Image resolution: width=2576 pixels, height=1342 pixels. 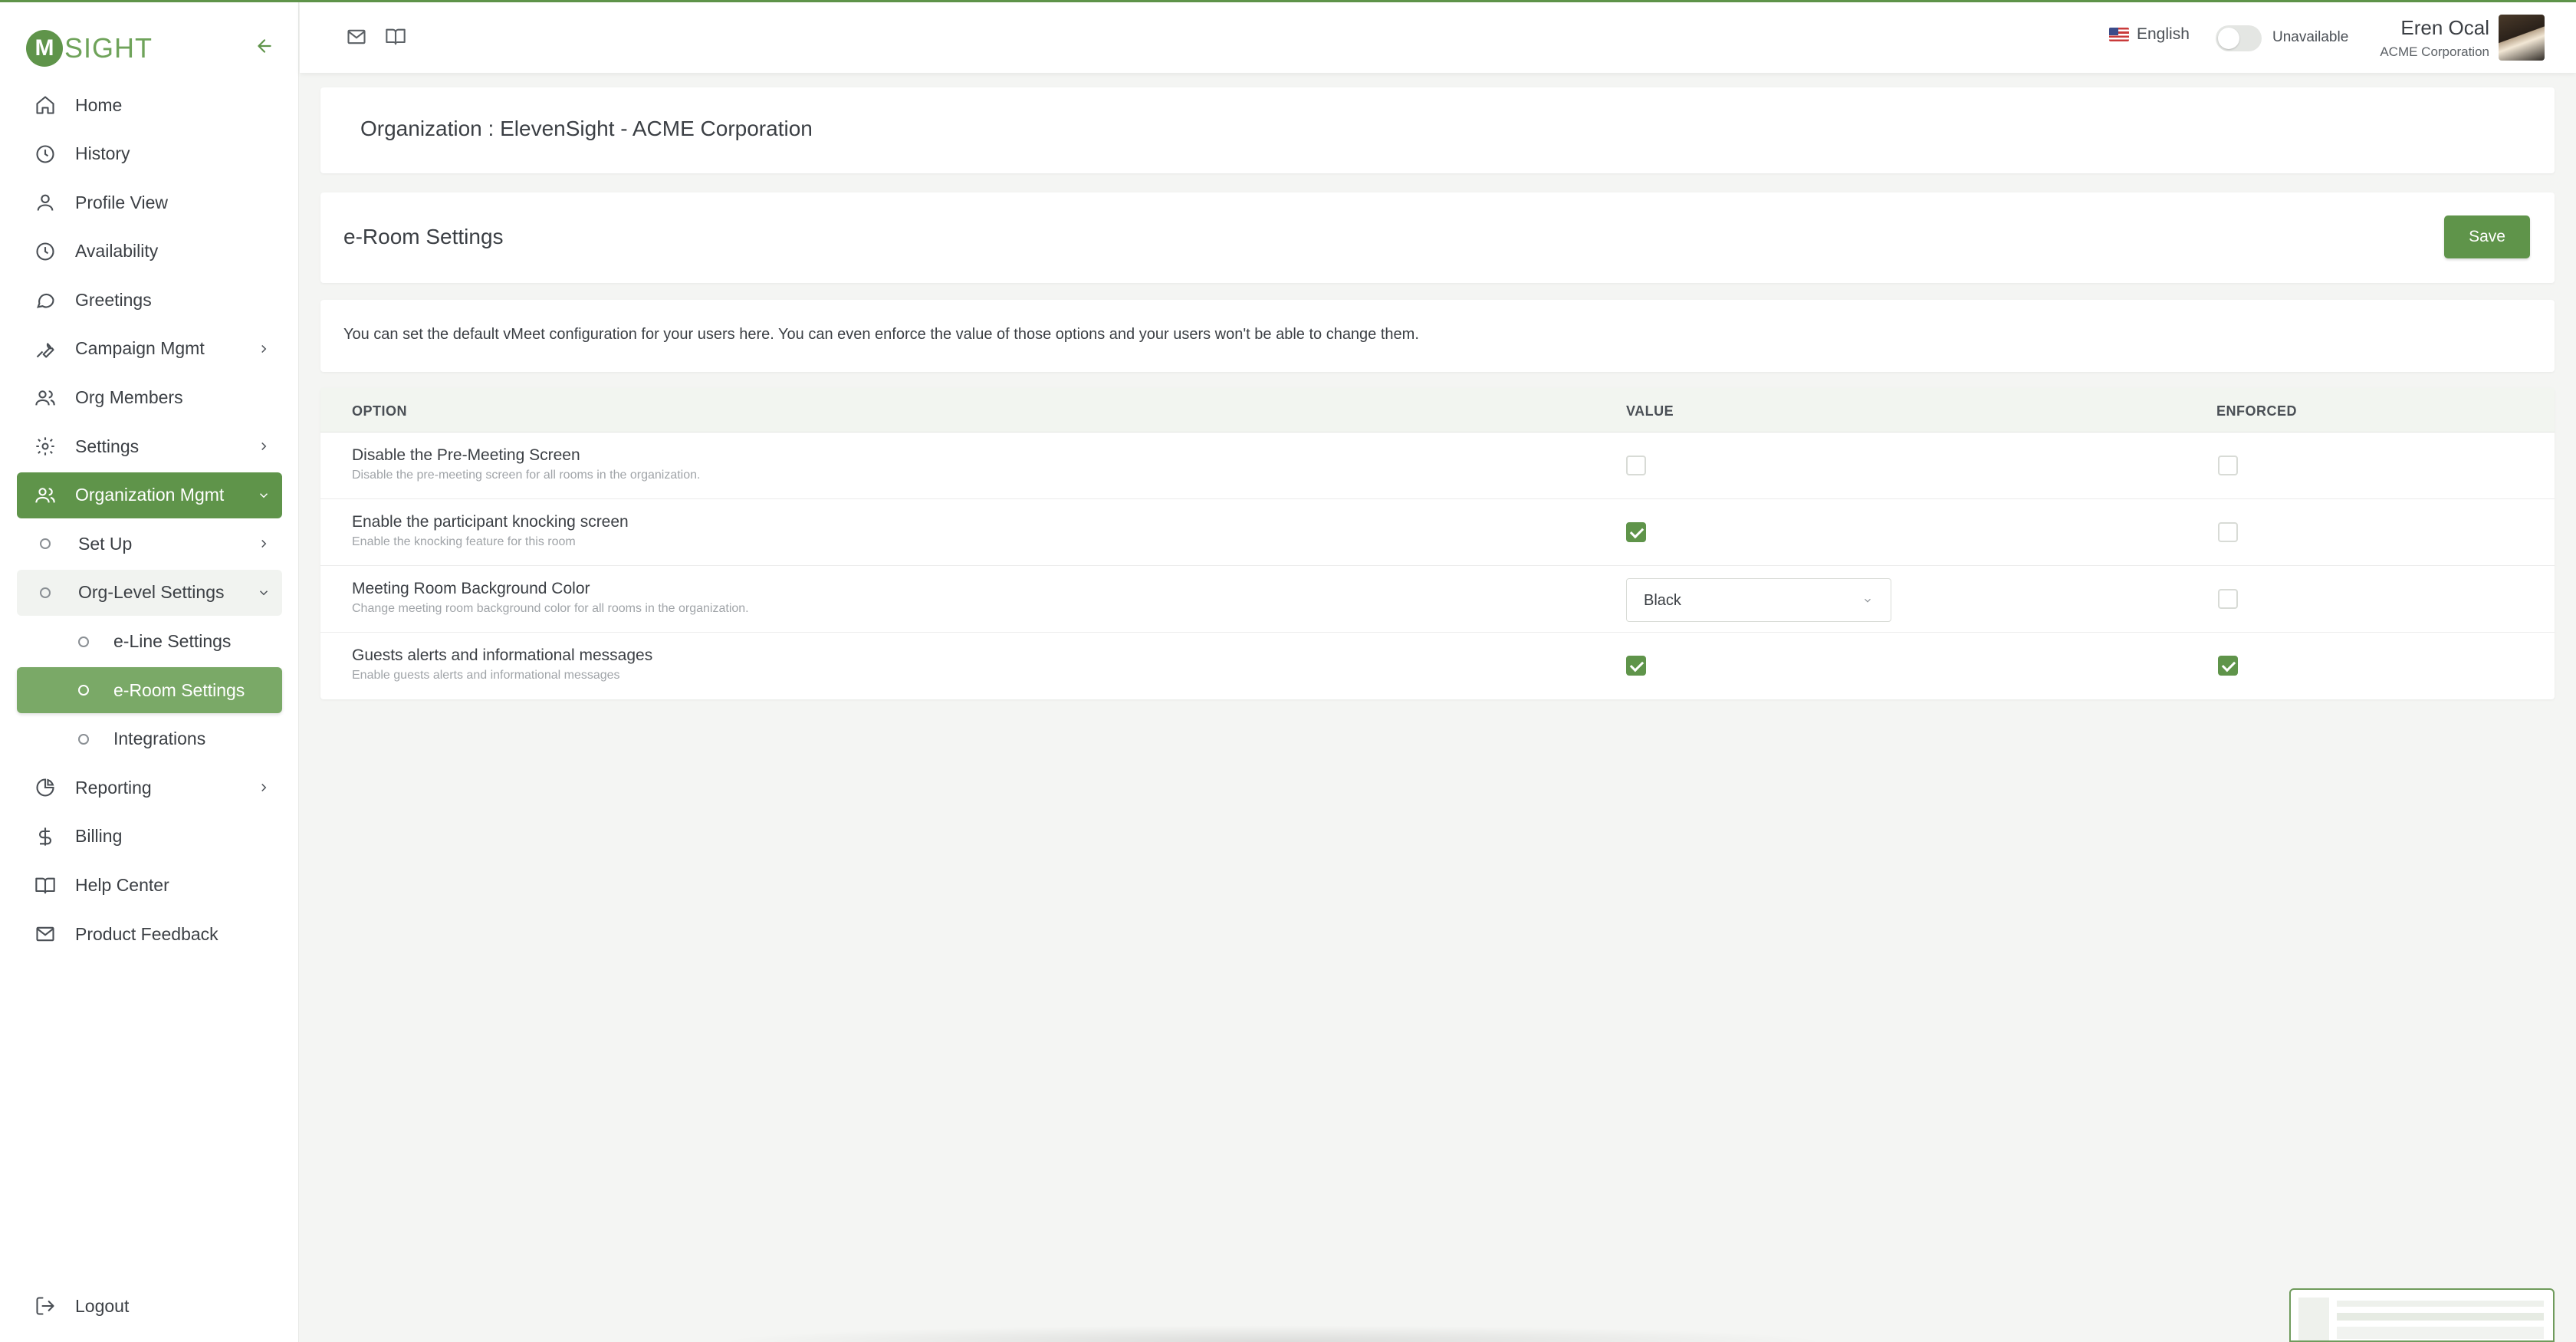 I want to click on toggle-knob, so click(x=2228, y=38).